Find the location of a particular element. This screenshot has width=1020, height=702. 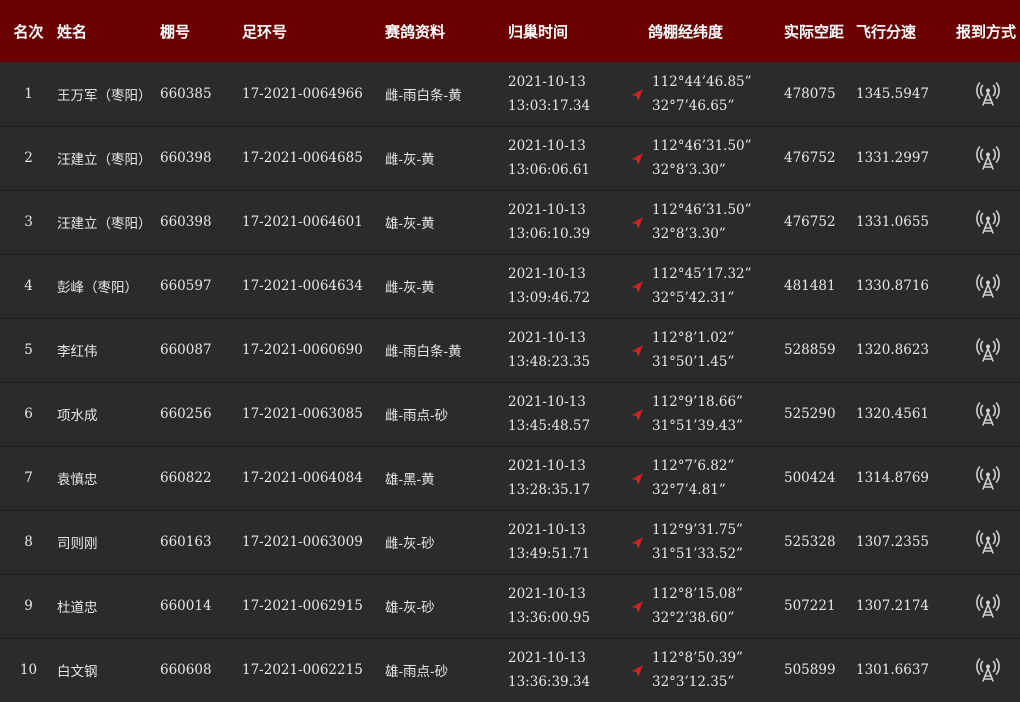

header-speed: 飞行分速 is located at coordinates (906, 31).